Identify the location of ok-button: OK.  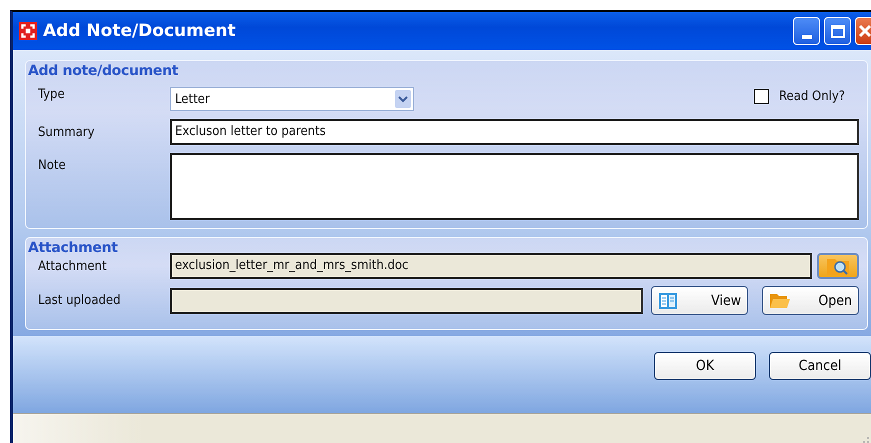
(705, 366).